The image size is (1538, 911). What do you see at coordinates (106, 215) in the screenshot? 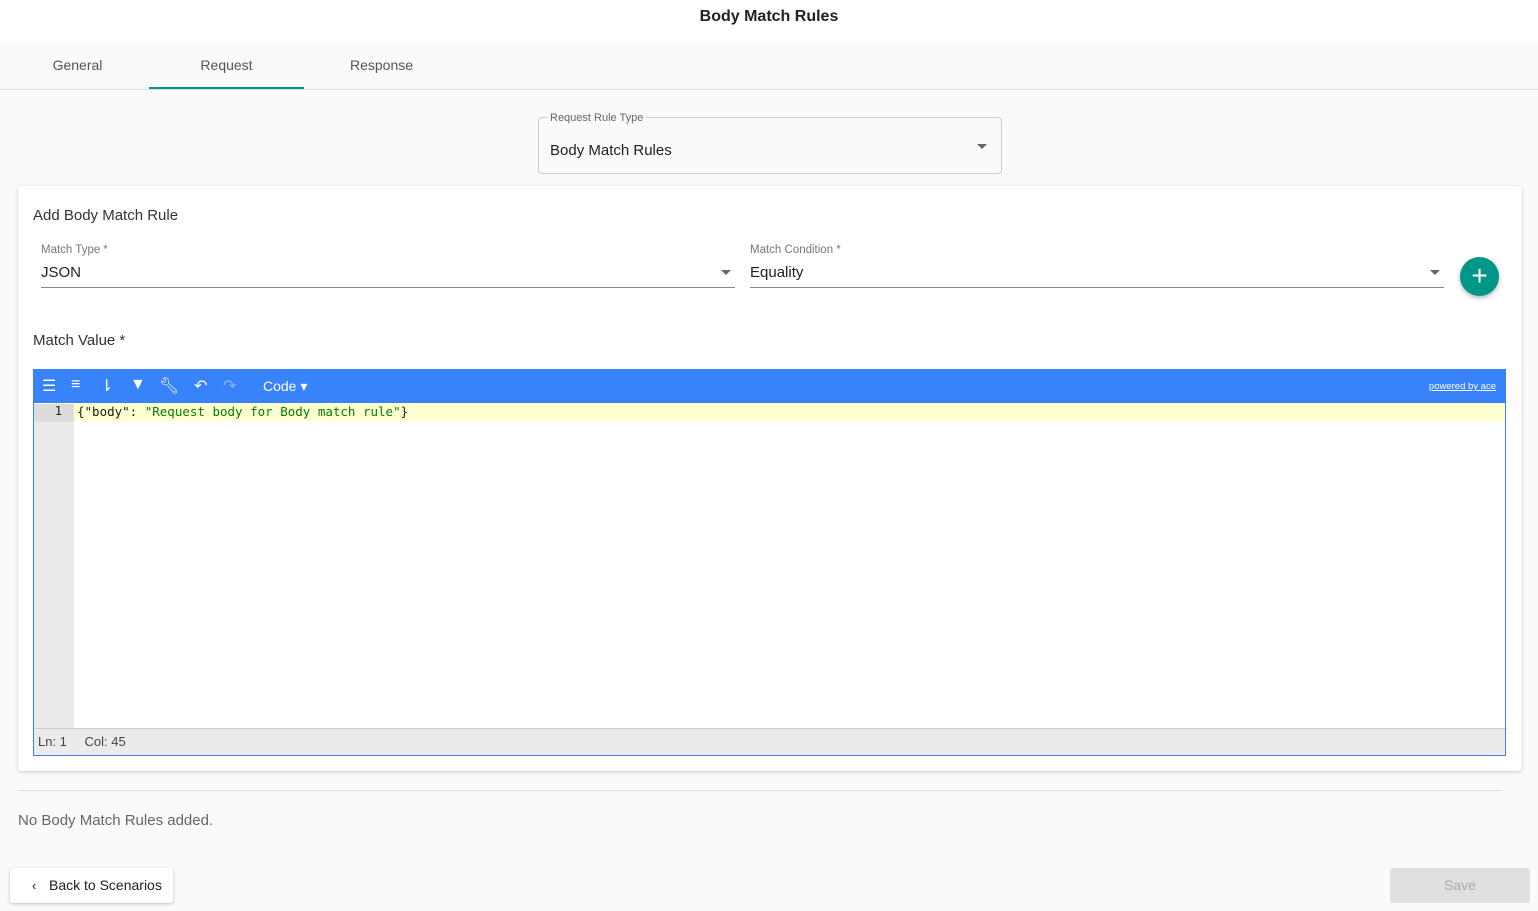
I see `card-heading: Add Body Match Rule` at bounding box center [106, 215].